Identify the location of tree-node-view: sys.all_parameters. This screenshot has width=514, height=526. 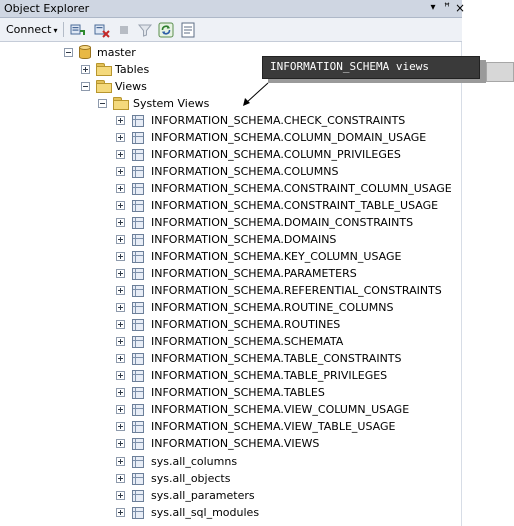
(230, 495).